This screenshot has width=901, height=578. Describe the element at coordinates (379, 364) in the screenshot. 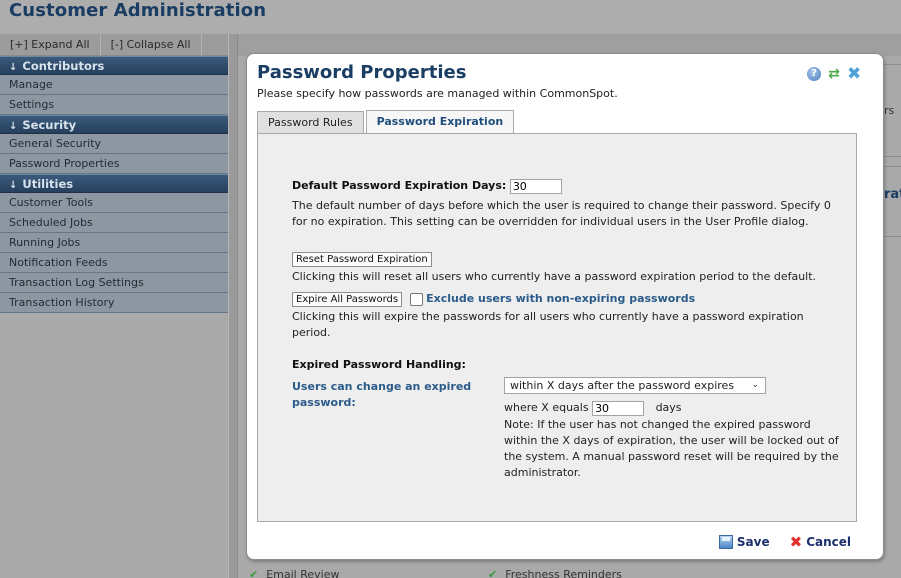

I see `handling-heading: Expired Password Handling:` at that location.